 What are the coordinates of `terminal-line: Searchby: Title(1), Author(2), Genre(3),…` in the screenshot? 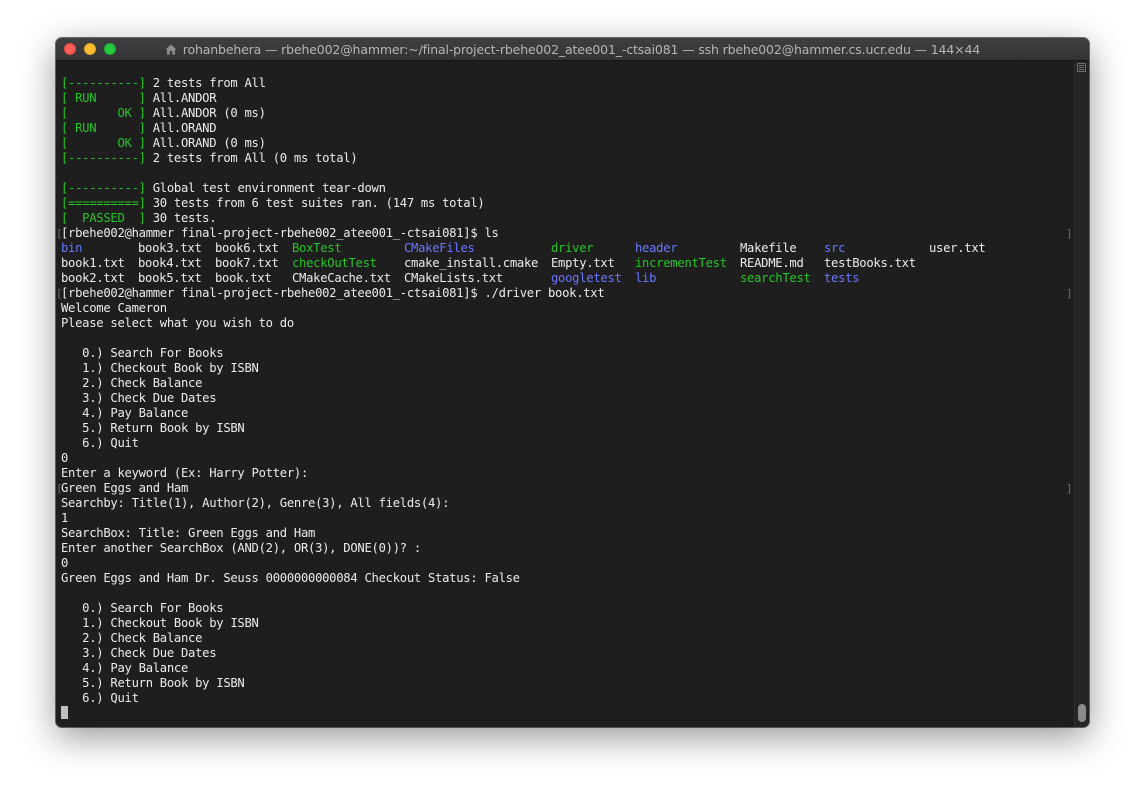 It's located at (567, 503).